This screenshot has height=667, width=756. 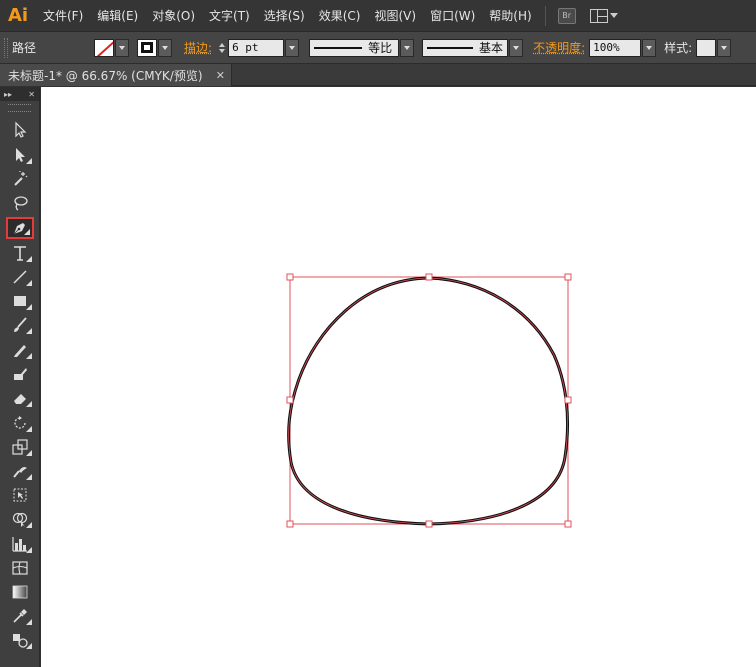 I want to click on none-color-icon, so click(x=104, y=47).